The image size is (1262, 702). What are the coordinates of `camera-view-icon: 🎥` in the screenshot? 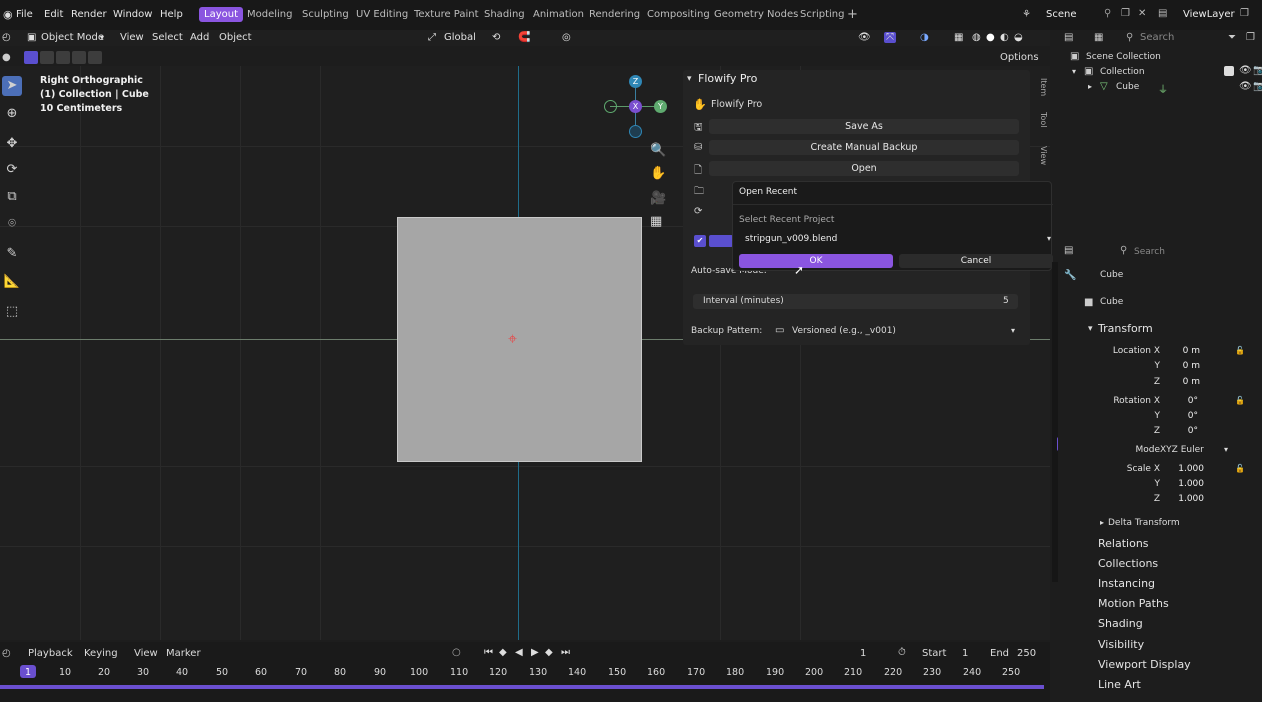 It's located at (658, 198).